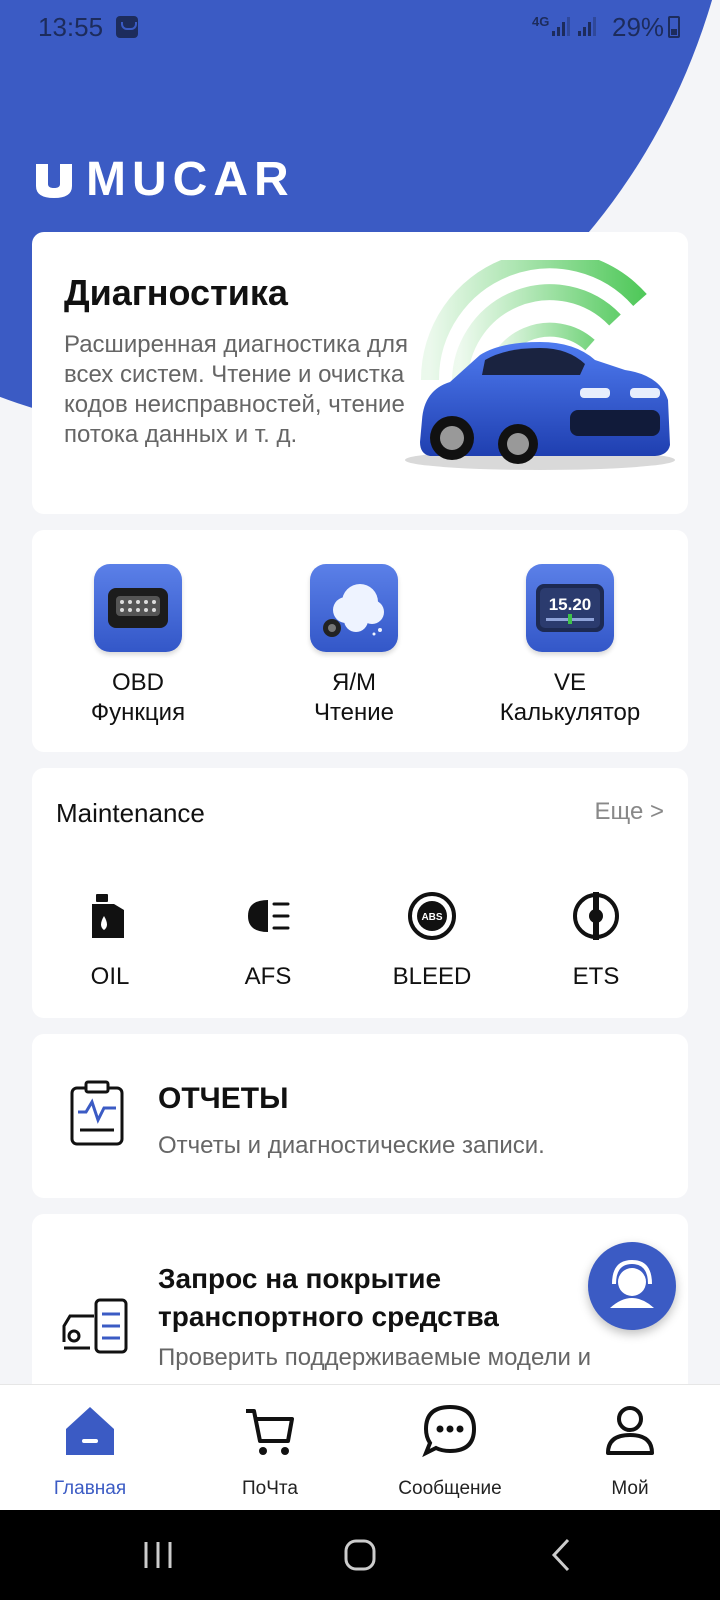 The height and width of the screenshot is (1600, 720). Describe the element at coordinates (541, 21) in the screenshot. I see `network-type: 4G` at that location.